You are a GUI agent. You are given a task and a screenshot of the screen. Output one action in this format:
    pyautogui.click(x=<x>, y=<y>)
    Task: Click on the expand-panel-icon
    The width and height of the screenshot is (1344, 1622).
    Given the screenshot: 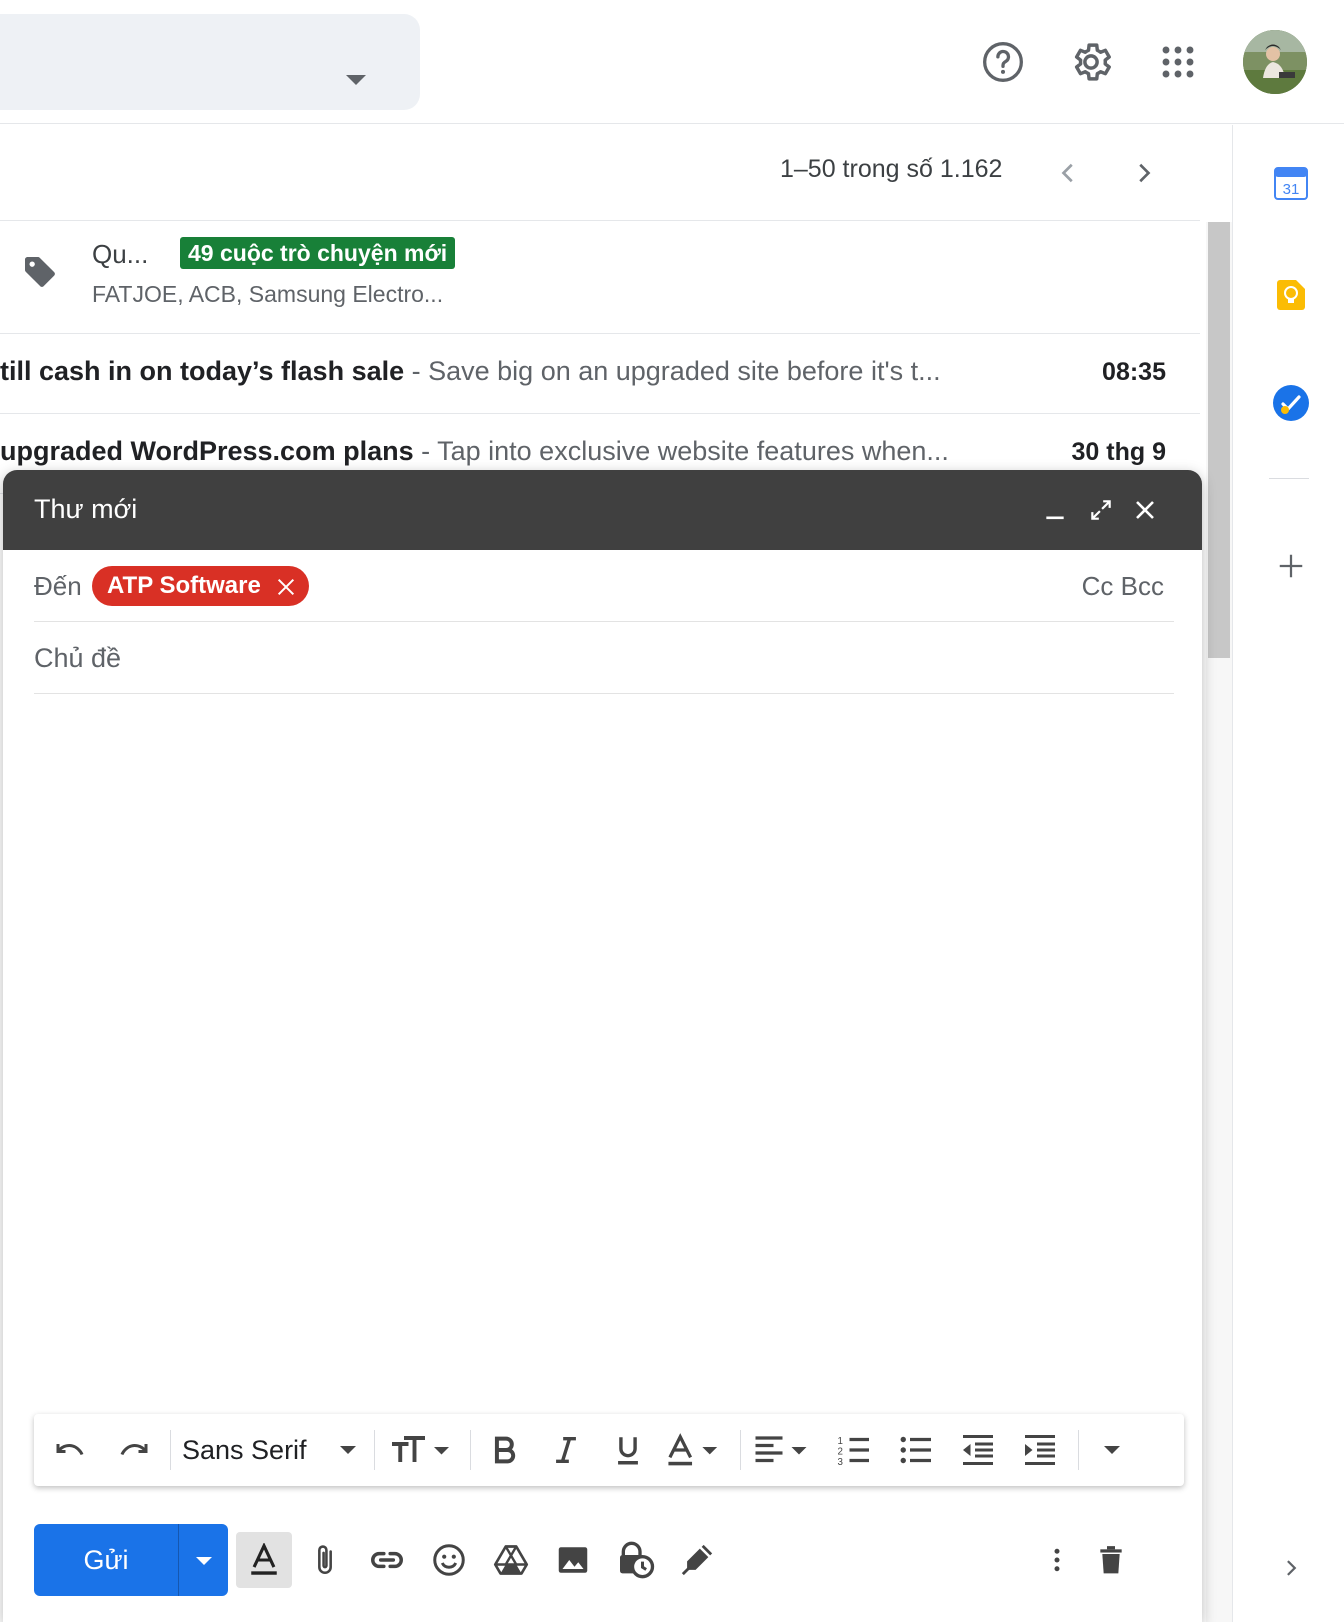 What is the action you would take?
    pyautogui.click(x=1291, y=1568)
    